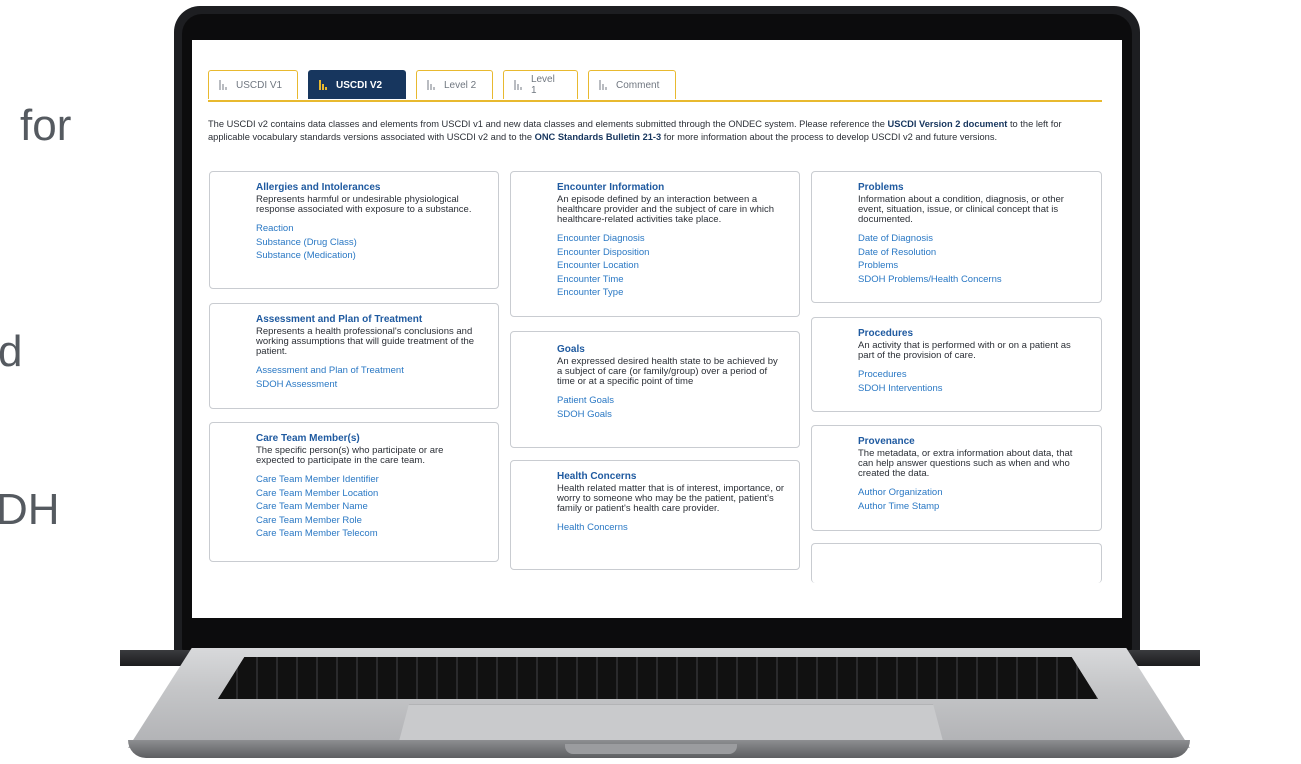 The height and width of the screenshot is (764, 1301). What do you see at coordinates (318, 187) in the screenshot?
I see `card-title: Allergies and Intolerances` at bounding box center [318, 187].